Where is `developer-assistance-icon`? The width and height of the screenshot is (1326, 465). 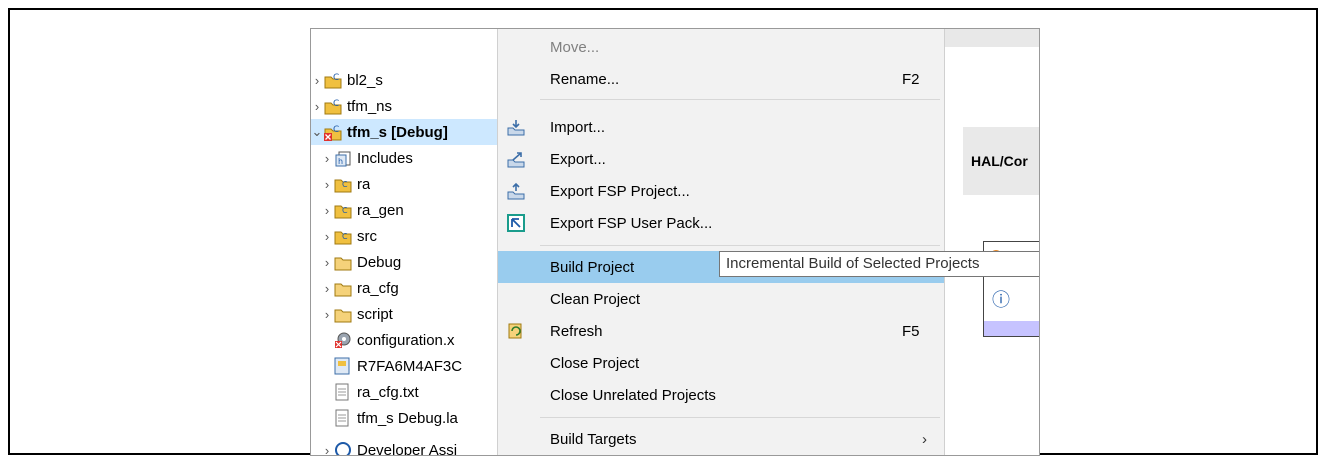 developer-assistance-icon is located at coordinates (343, 448).